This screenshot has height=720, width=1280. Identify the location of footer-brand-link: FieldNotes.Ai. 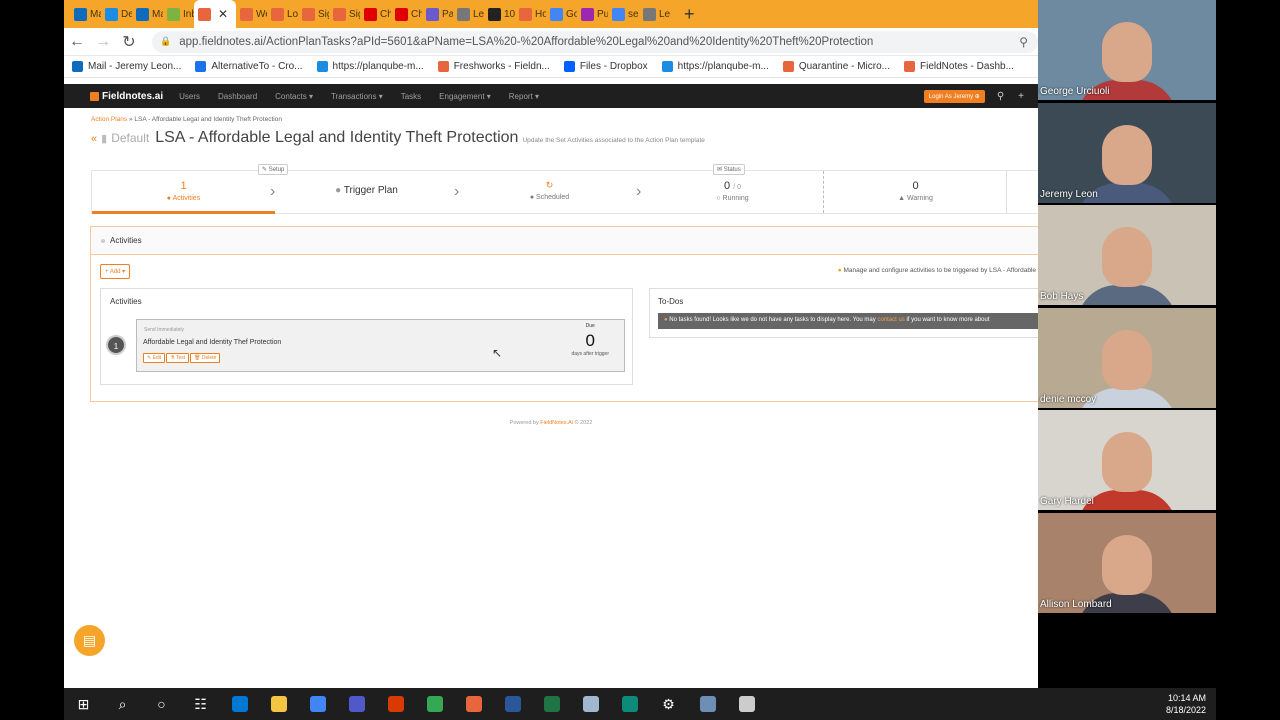
(556, 423).